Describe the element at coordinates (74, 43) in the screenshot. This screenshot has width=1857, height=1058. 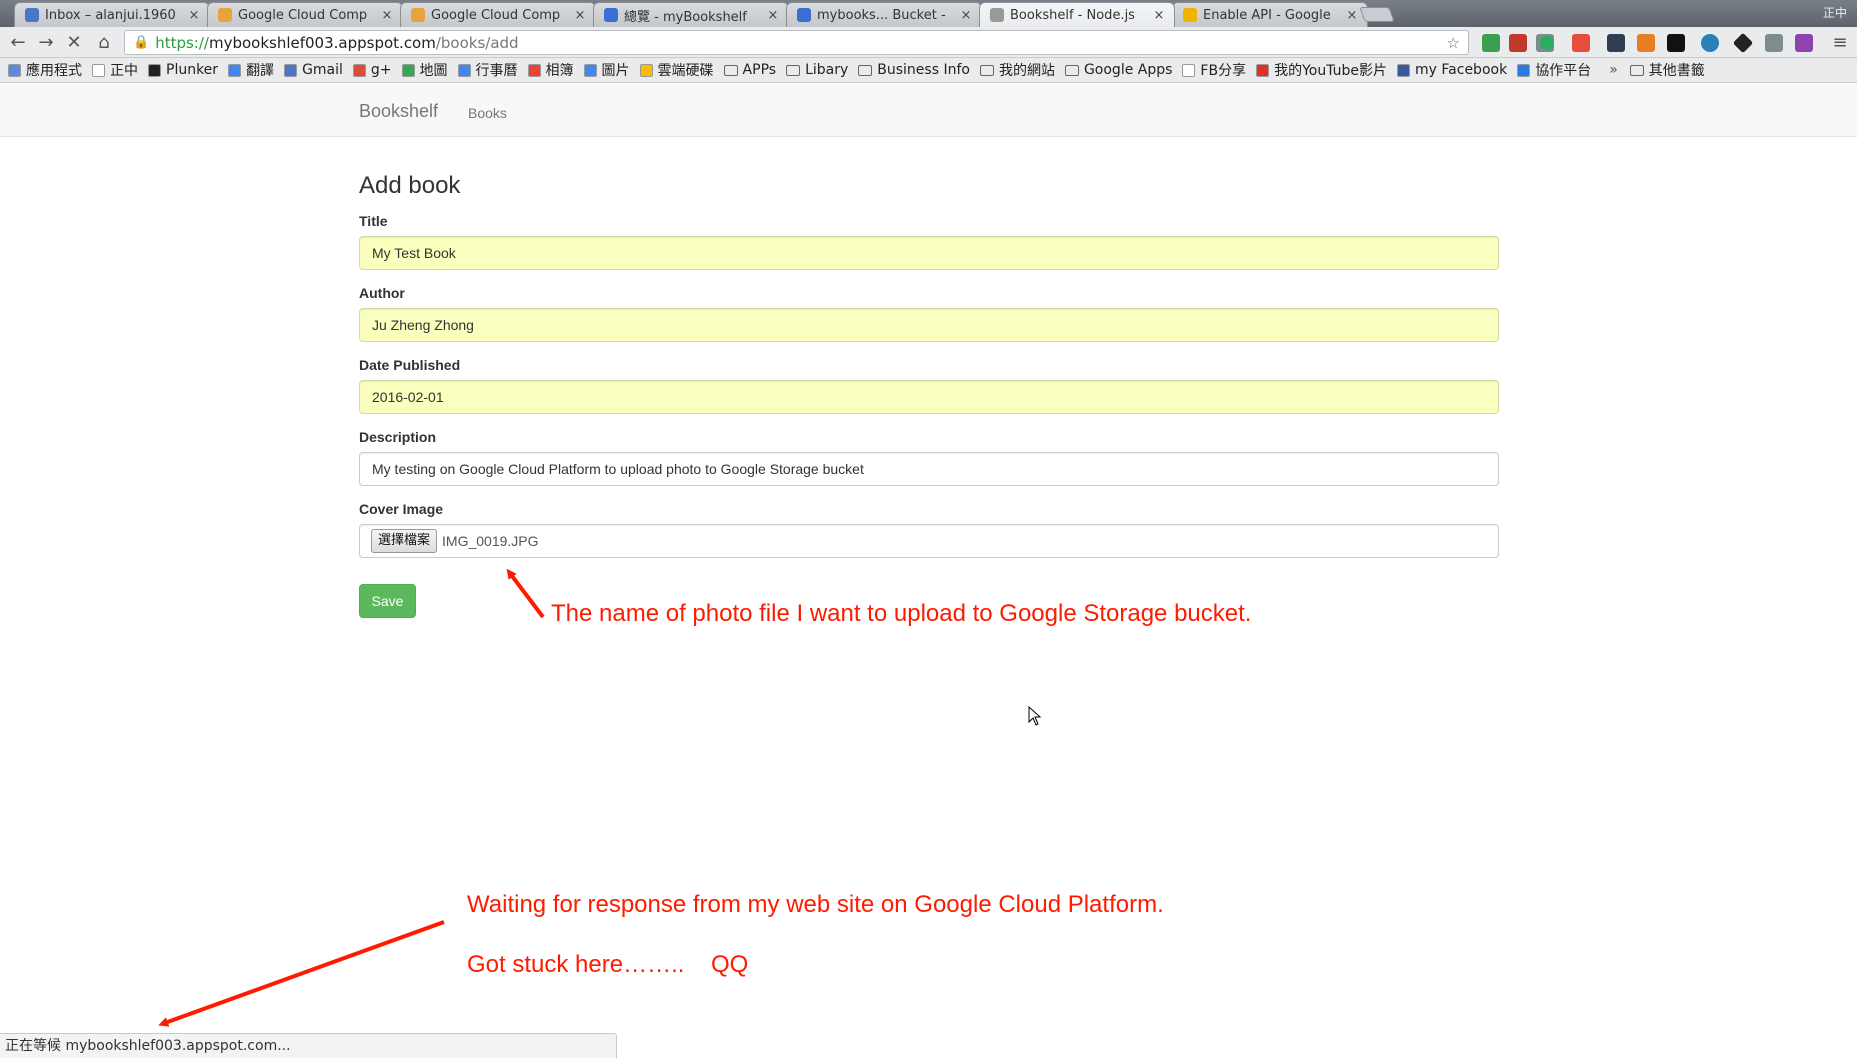
I see `stop-loading-icon: ✕` at that location.